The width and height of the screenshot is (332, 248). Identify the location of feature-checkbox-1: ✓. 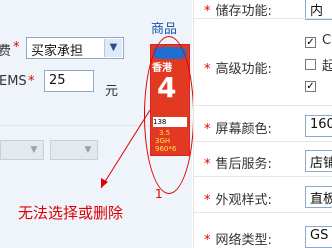
(310, 42).